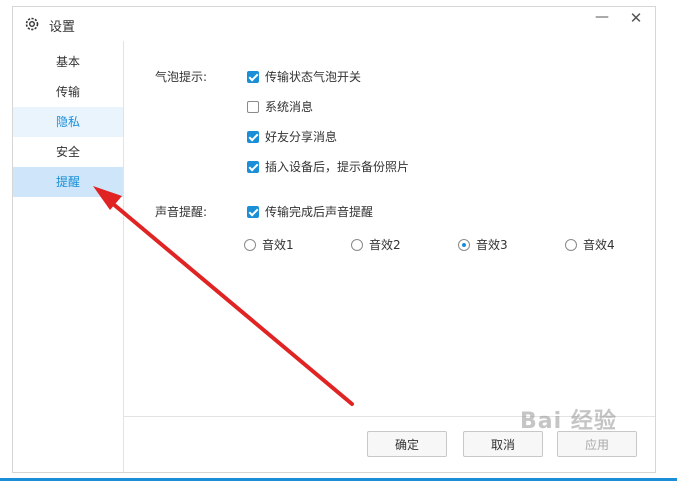 The height and width of the screenshot is (481, 677). What do you see at coordinates (68, 62) in the screenshot?
I see `sidebar-item-basic: 基本` at bounding box center [68, 62].